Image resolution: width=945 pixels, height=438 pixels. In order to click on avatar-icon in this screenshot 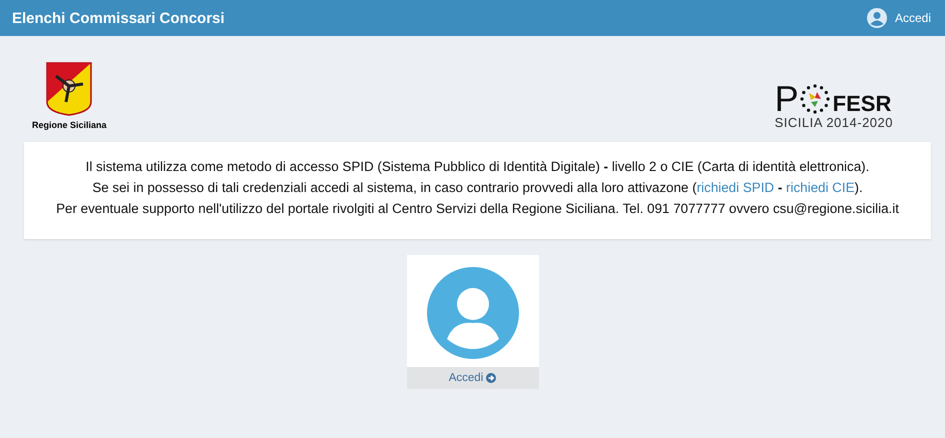, I will do `click(472, 313)`.